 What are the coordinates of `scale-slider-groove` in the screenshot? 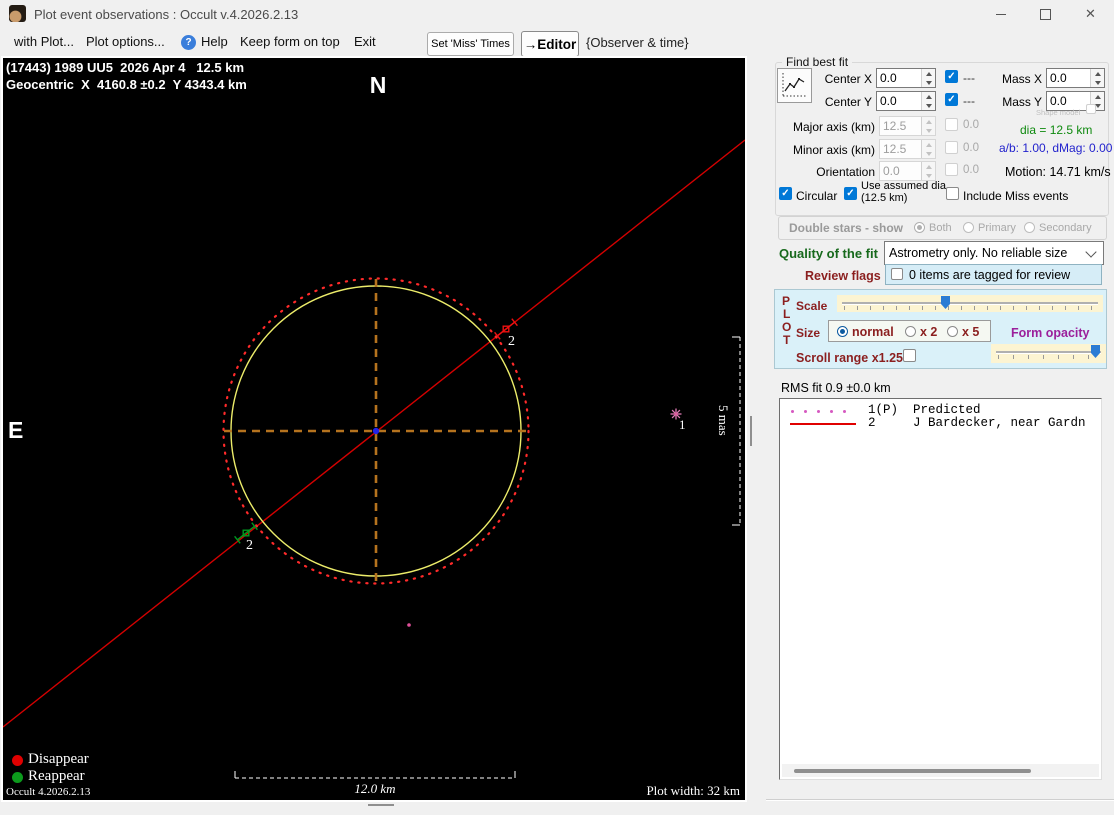 It's located at (970, 303).